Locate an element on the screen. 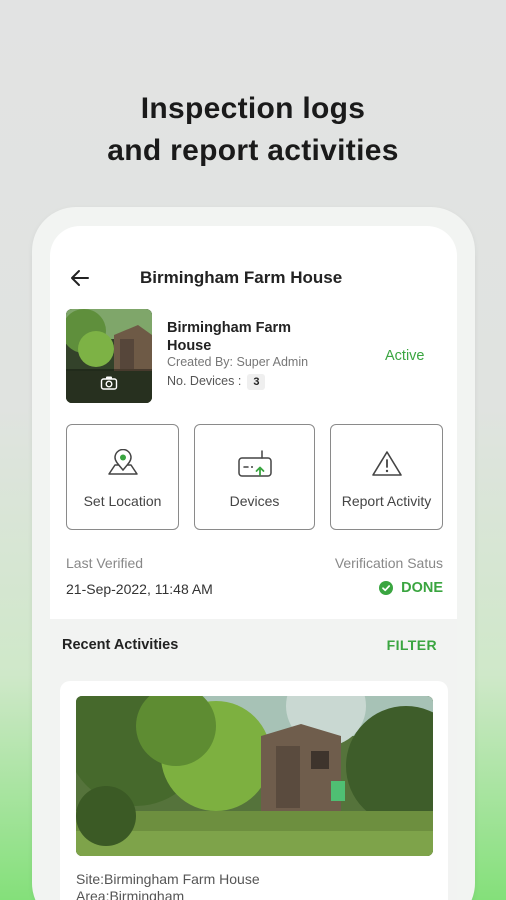 This screenshot has width=506, height=900. property-thumbnail is located at coordinates (109, 356).